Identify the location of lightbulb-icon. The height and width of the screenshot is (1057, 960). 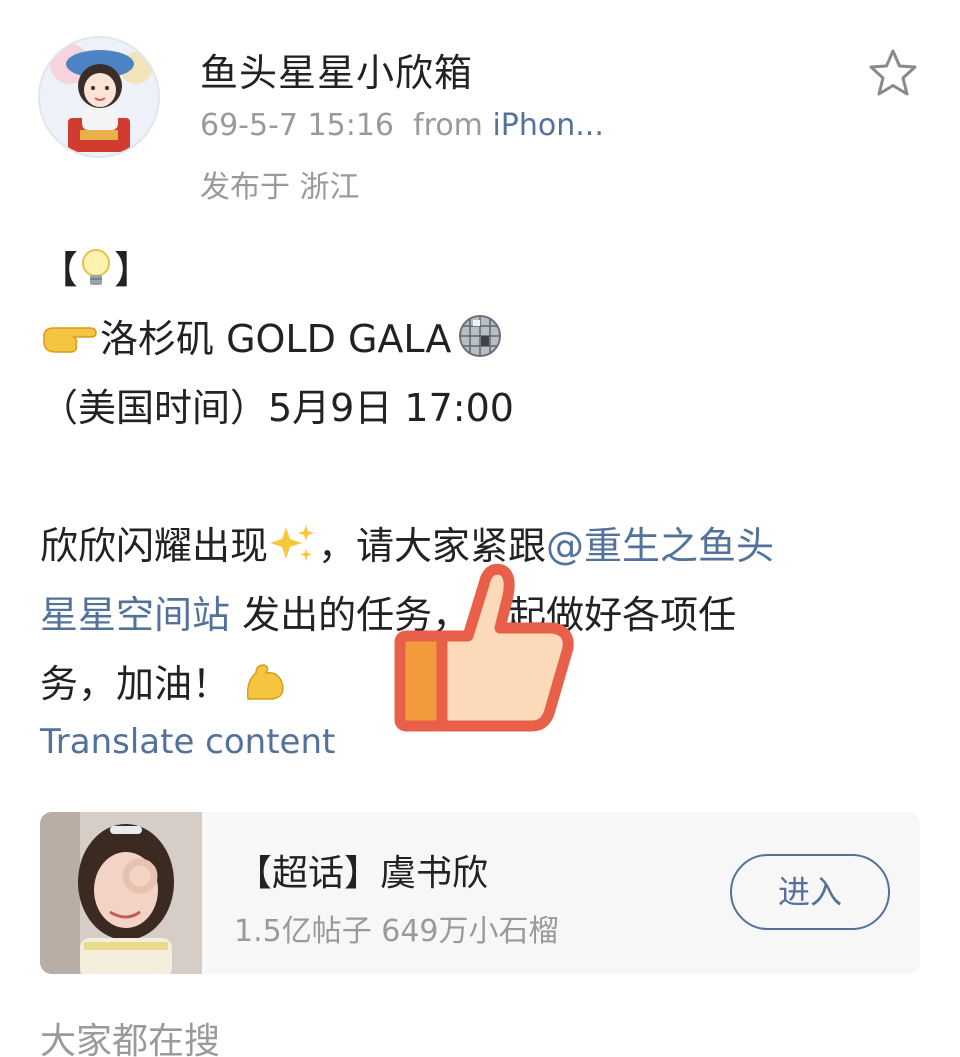
(96, 276).